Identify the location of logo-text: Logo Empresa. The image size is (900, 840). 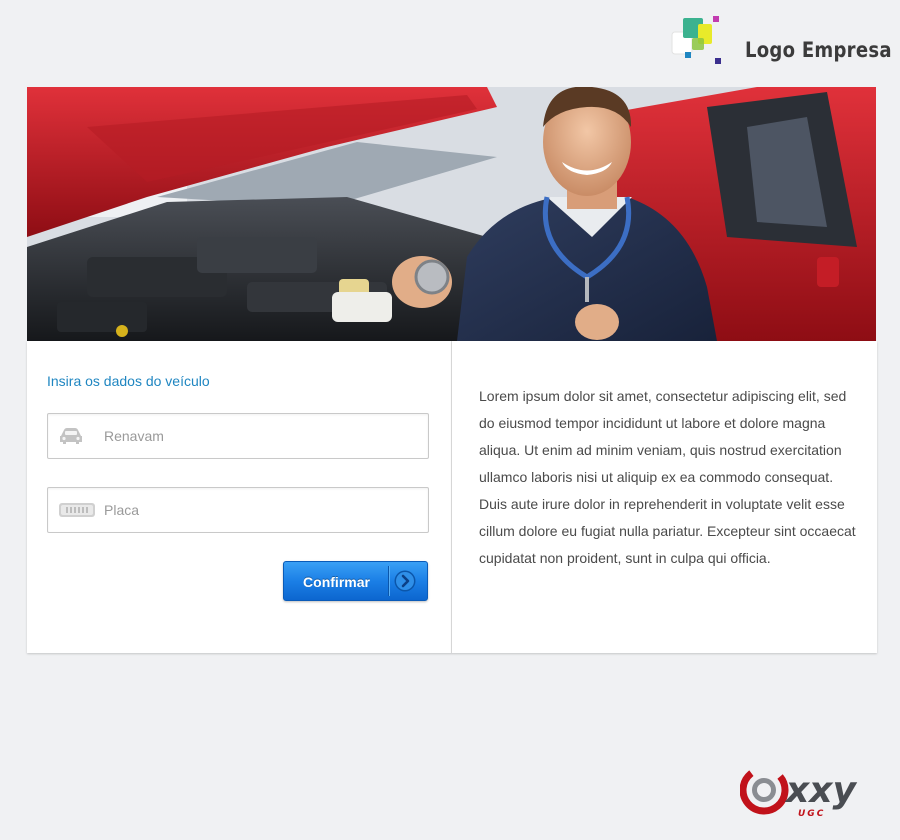
(818, 50).